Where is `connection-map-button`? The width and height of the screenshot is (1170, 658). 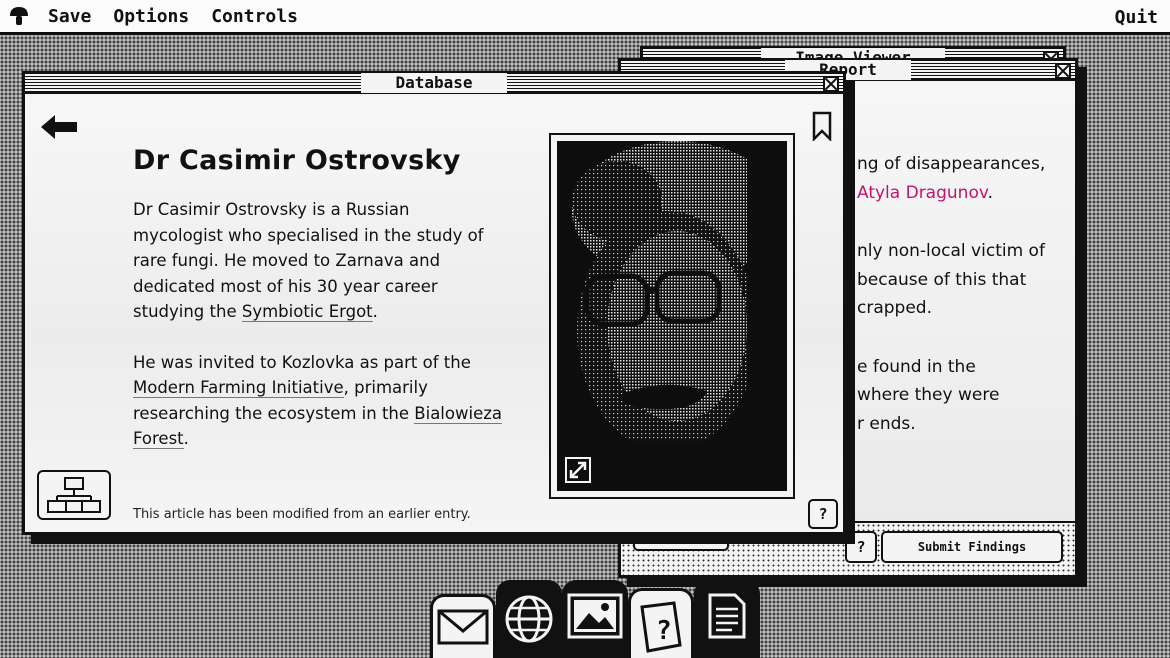 connection-map-button is located at coordinates (74, 495).